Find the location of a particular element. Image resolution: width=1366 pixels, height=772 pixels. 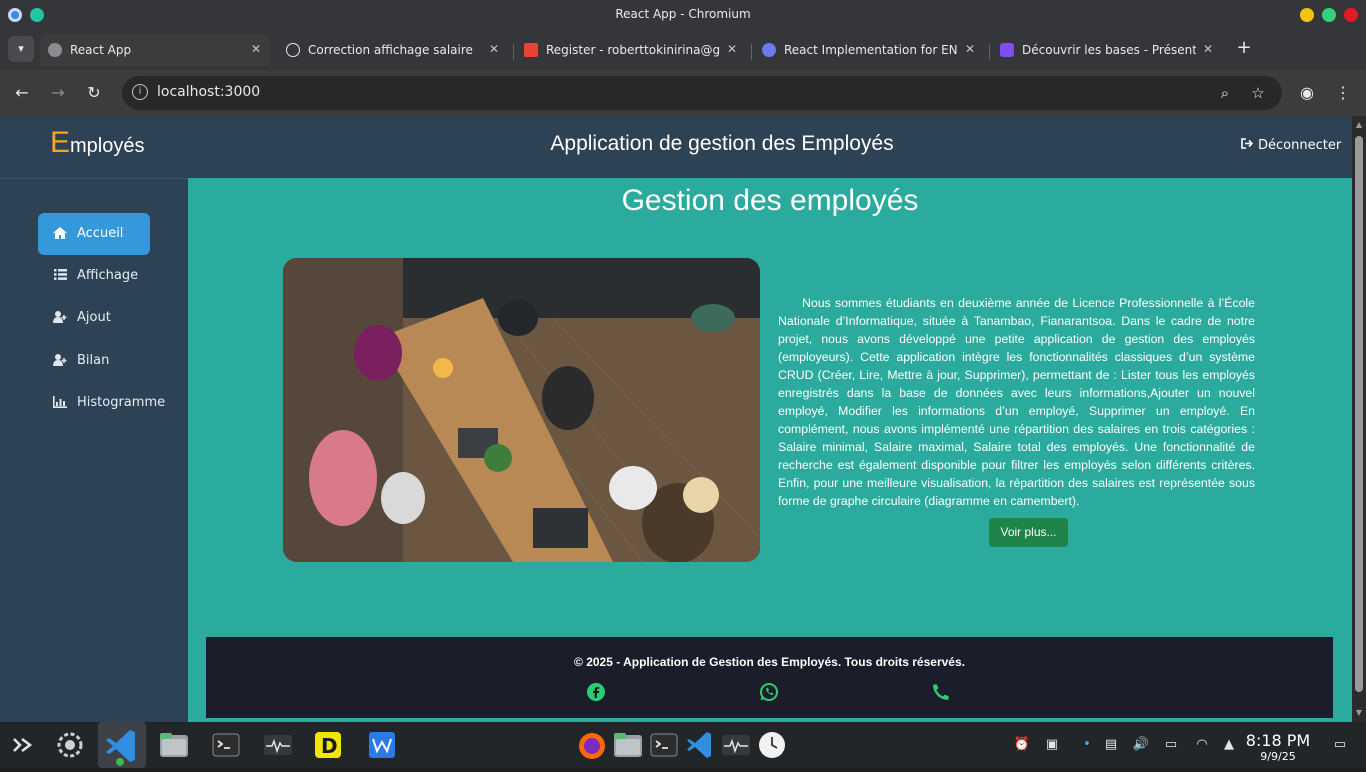

tab-search-button: ▾ is located at coordinates (21, 49).